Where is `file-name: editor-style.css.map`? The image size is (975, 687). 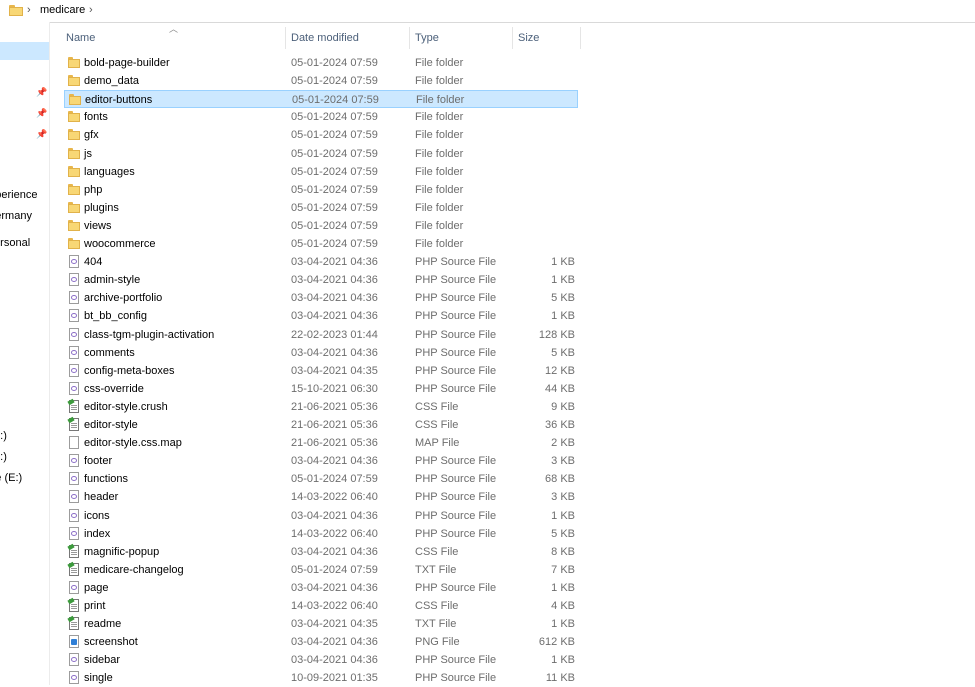
file-name: editor-style.css.map is located at coordinates (133, 443).